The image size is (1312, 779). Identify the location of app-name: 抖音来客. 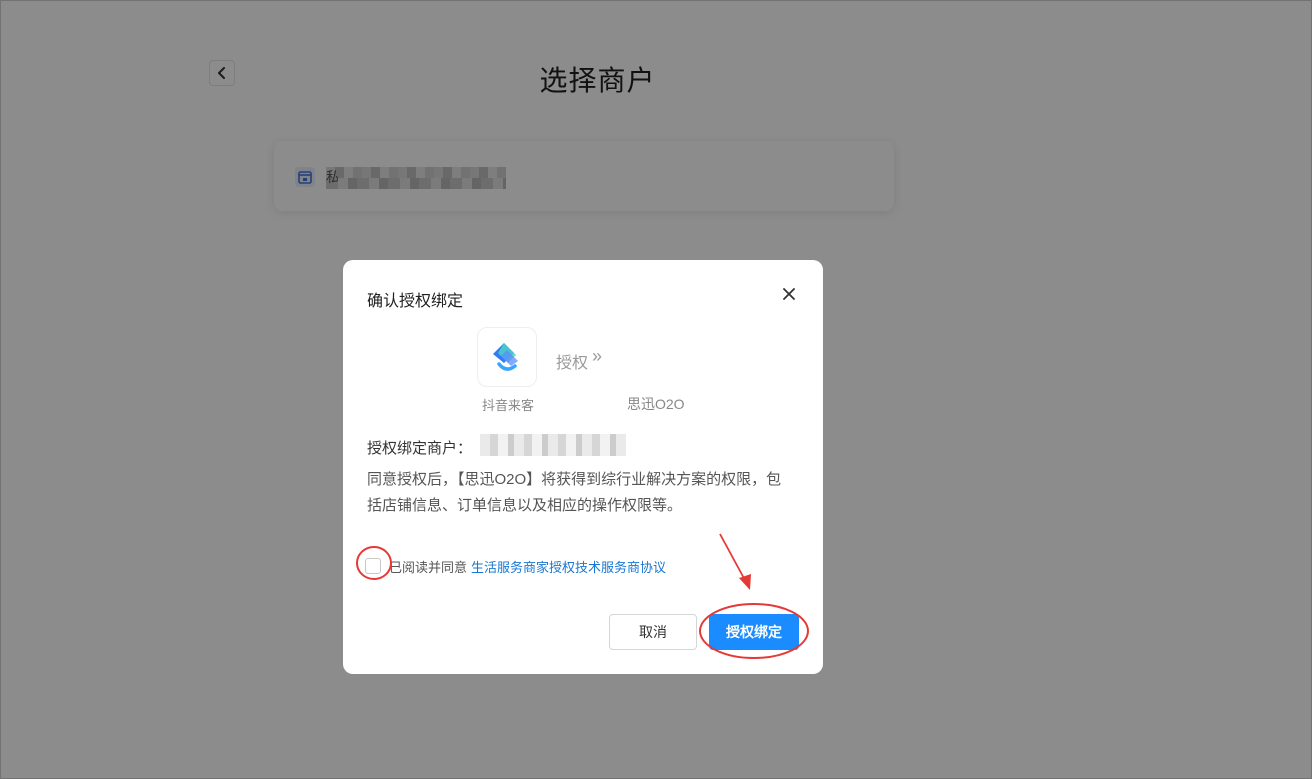
(507, 405).